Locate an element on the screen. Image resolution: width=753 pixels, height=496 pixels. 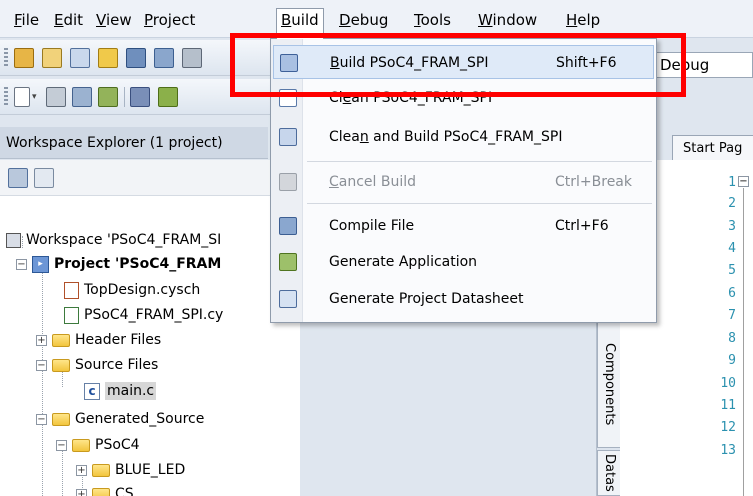
clean-icon is located at coordinates (288, 98).